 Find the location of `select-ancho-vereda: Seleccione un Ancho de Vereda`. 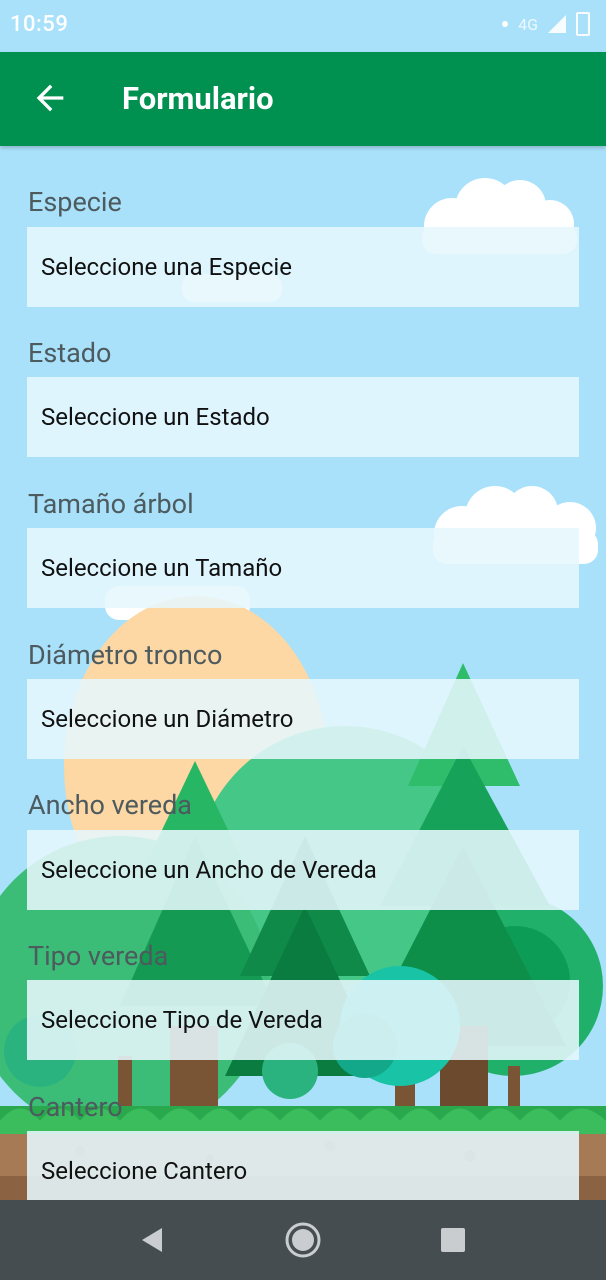

select-ancho-vereda: Seleccione un Ancho de Vereda is located at coordinates (303, 870).